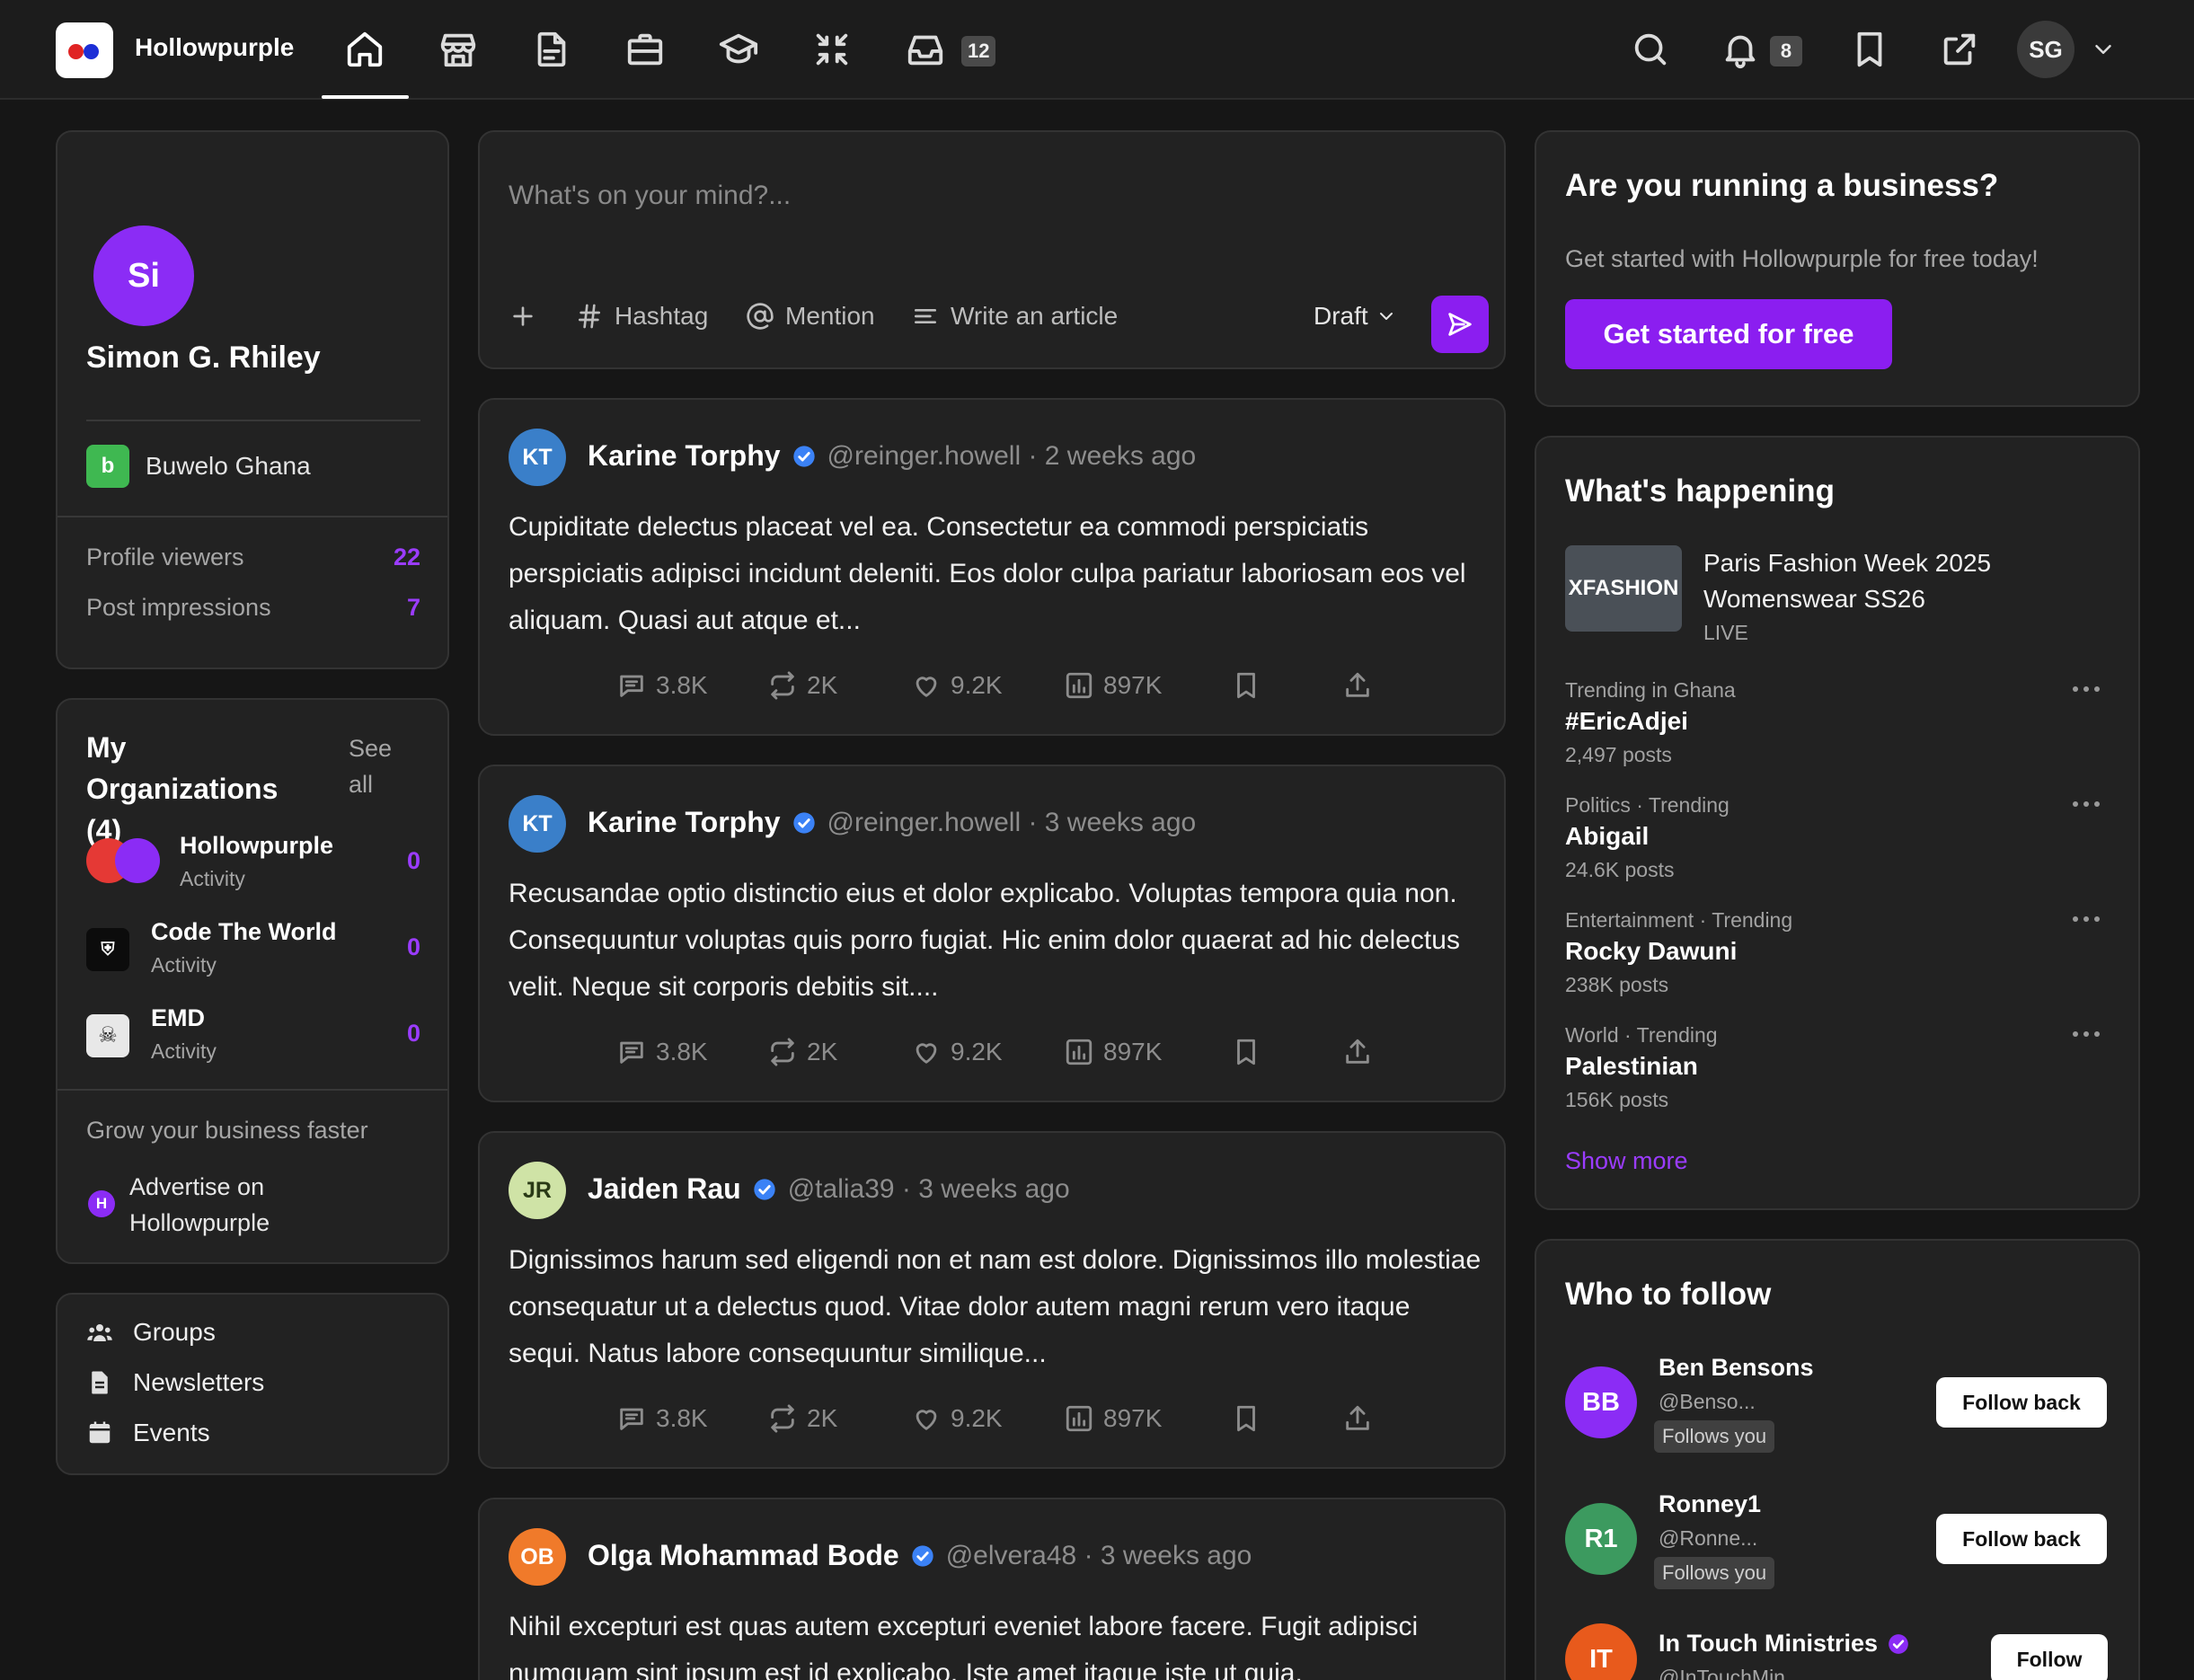 Image resolution: width=2194 pixels, height=1680 pixels. Describe the element at coordinates (1627, 1161) in the screenshot. I see `show-more-link: Show more` at that location.